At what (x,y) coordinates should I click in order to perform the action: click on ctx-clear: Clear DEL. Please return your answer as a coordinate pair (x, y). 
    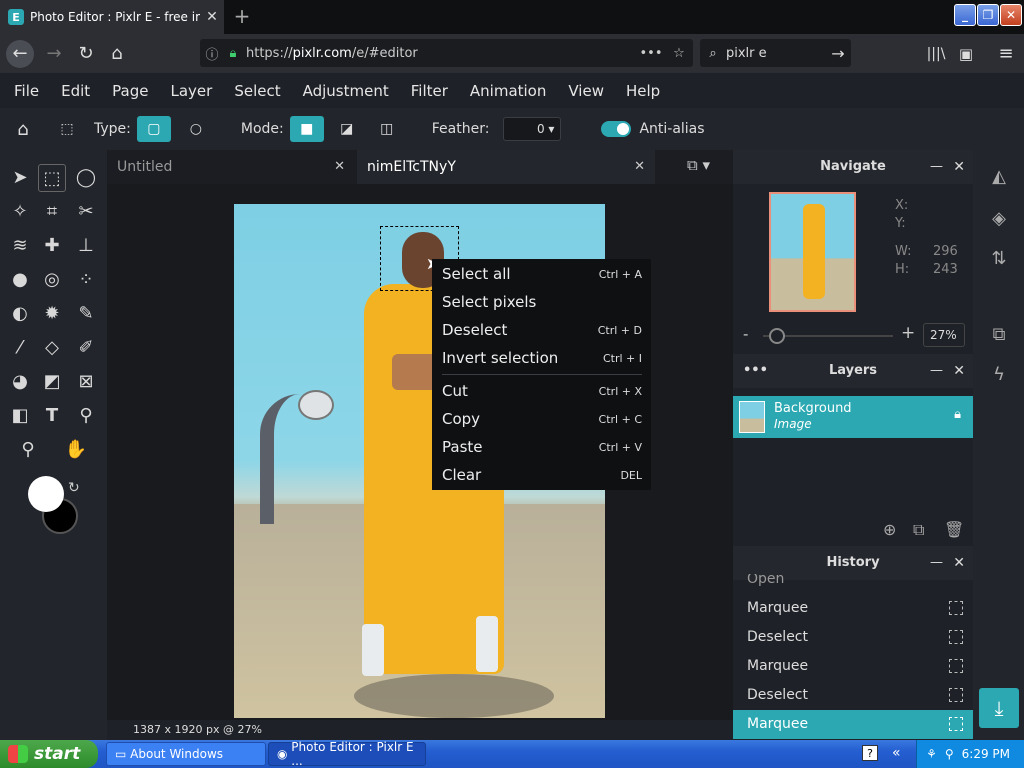
    Looking at the image, I should click on (542, 475).